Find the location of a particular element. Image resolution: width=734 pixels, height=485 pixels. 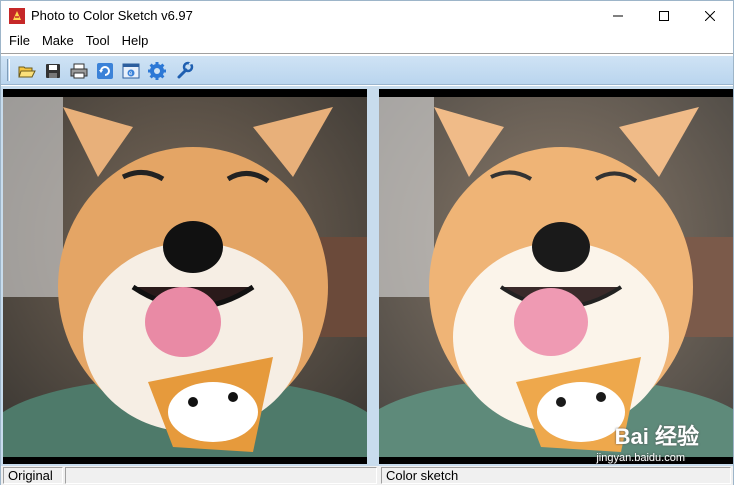

minimize-icon is located at coordinates (618, 16).